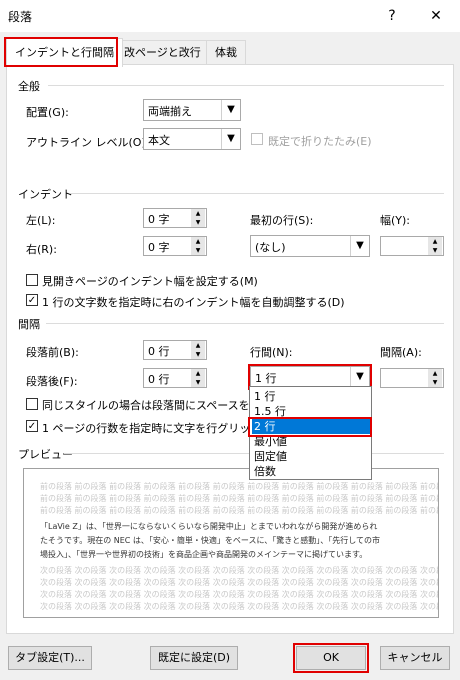 This screenshot has height=680, width=460. Describe the element at coordinates (20, 17) in the screenshot. I see `dialog-title: 段落` at that location.